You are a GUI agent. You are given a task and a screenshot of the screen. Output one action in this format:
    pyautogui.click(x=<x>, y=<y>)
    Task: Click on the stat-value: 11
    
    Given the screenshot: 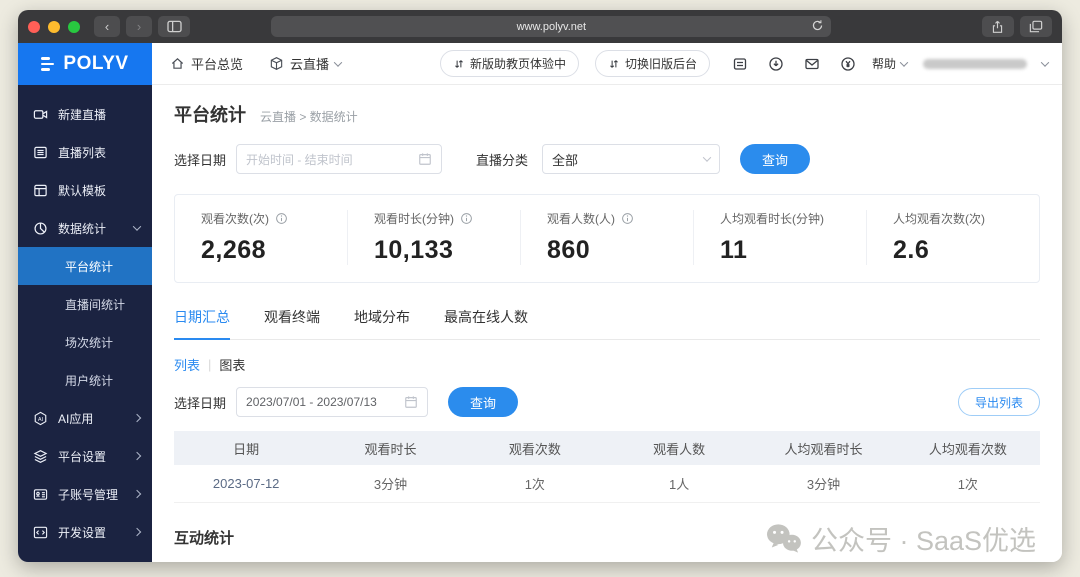 What is the action you would take?
    pyautogui.click(x=734, y=250)
    